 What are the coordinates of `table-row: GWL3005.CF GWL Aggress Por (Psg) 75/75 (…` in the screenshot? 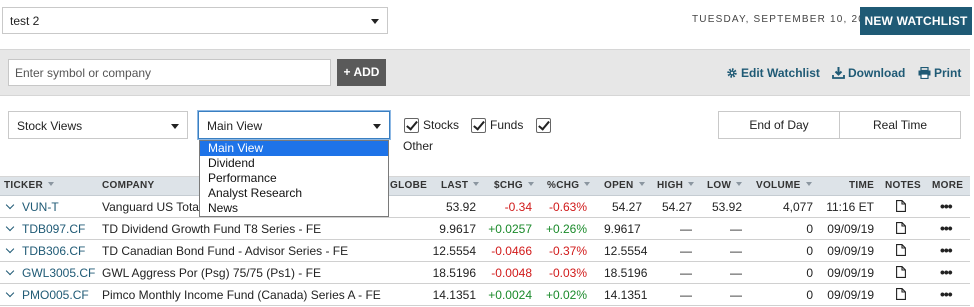 It's located at (485, 273).